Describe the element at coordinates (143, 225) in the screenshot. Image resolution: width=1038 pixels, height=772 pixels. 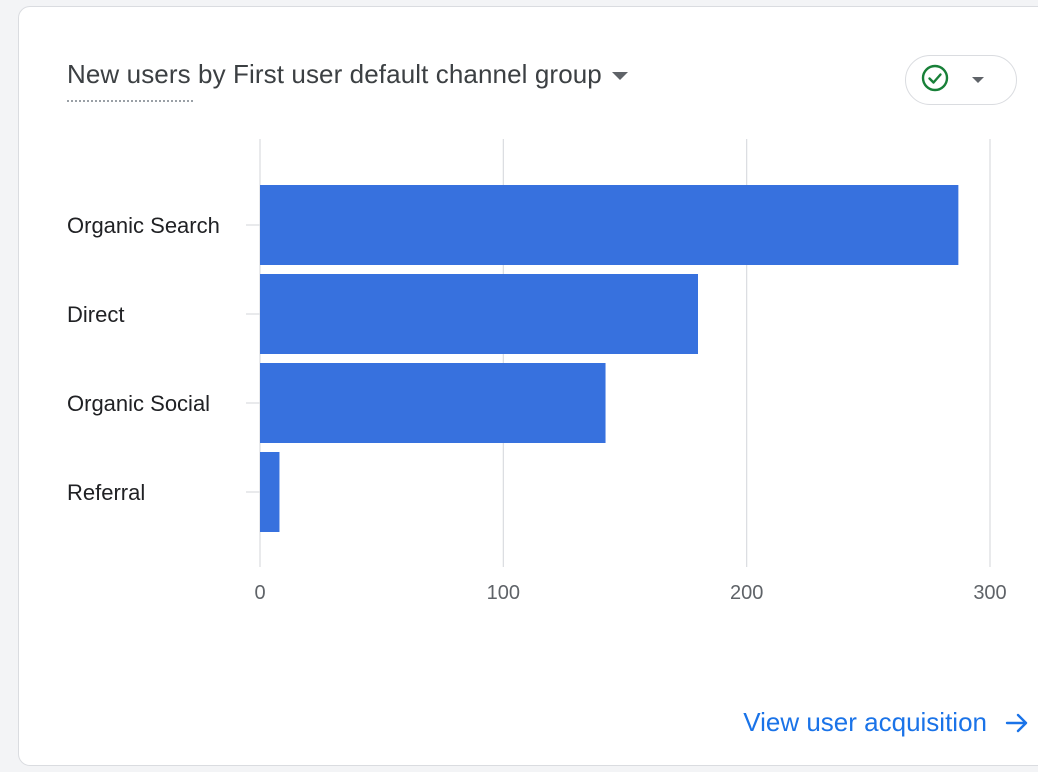
I see `y-category-label: Organic Search` at that location.